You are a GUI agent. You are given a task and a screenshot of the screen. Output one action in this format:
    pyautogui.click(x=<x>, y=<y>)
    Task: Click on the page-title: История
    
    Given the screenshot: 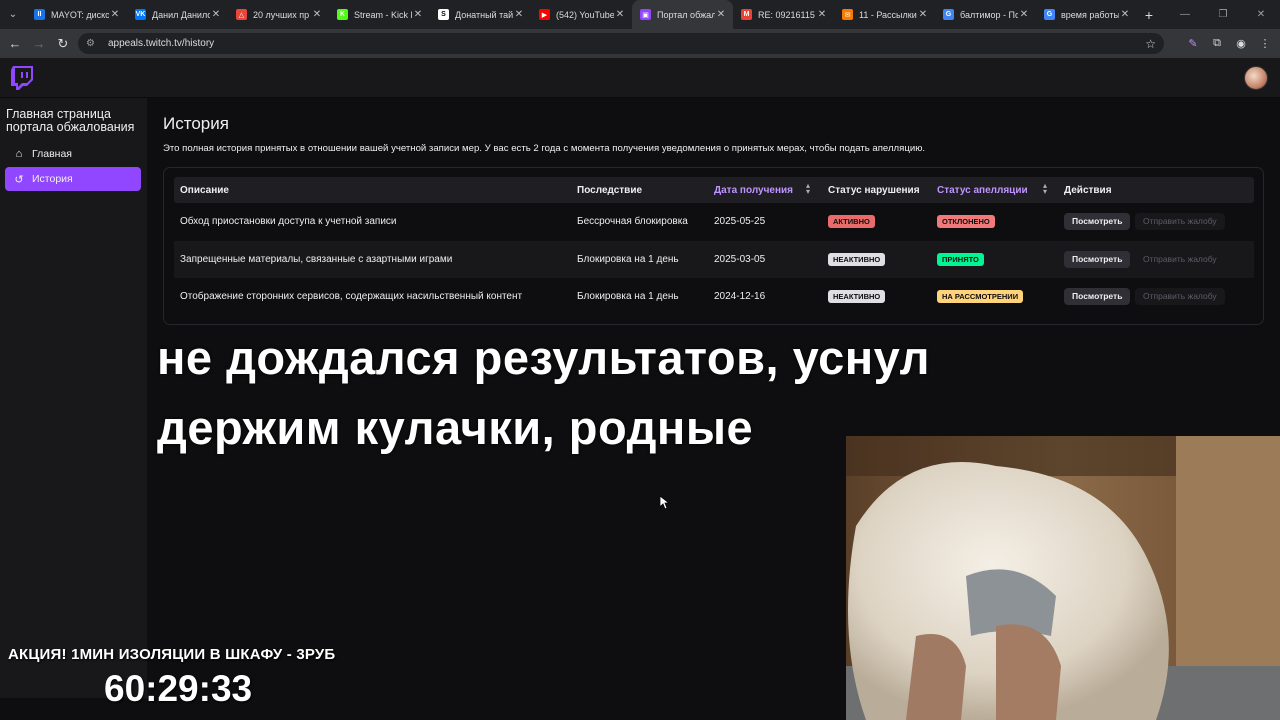 What is the action you would take?
    pyautogui.click(x=196, y=123)
    